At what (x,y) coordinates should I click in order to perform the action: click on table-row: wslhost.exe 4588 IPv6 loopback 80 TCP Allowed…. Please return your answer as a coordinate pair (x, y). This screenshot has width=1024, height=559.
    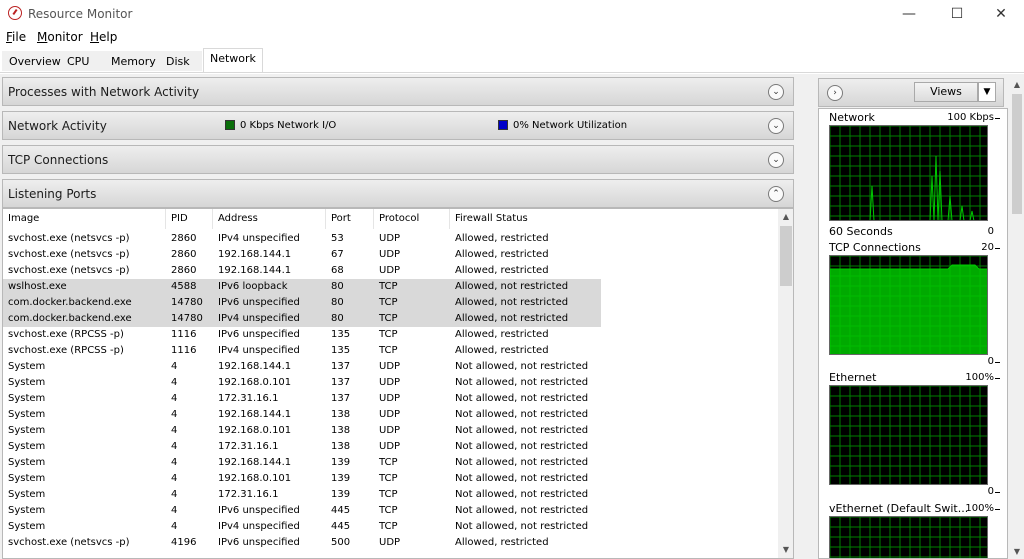
    Looking at the image, I should click on (302, 287).